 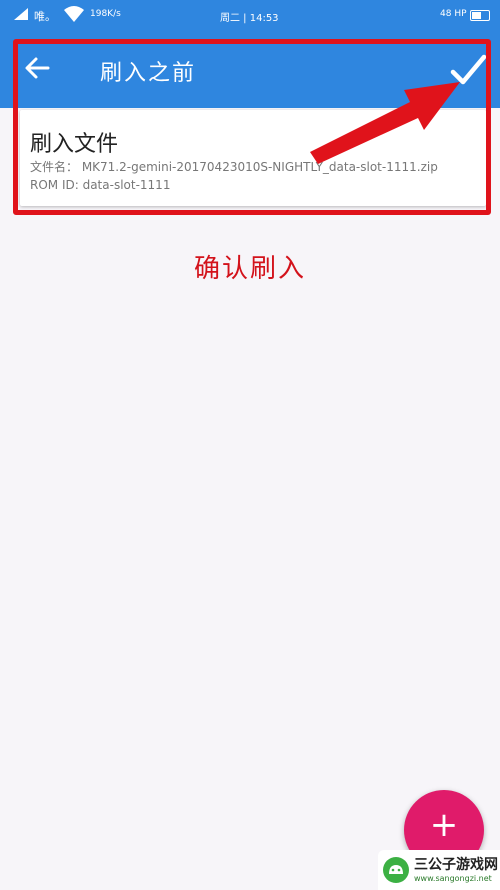 What do you see at coordinates (45, 16) in the screenshot?
I see `carrier-label: 唯。` at bounding box center [45, 16].